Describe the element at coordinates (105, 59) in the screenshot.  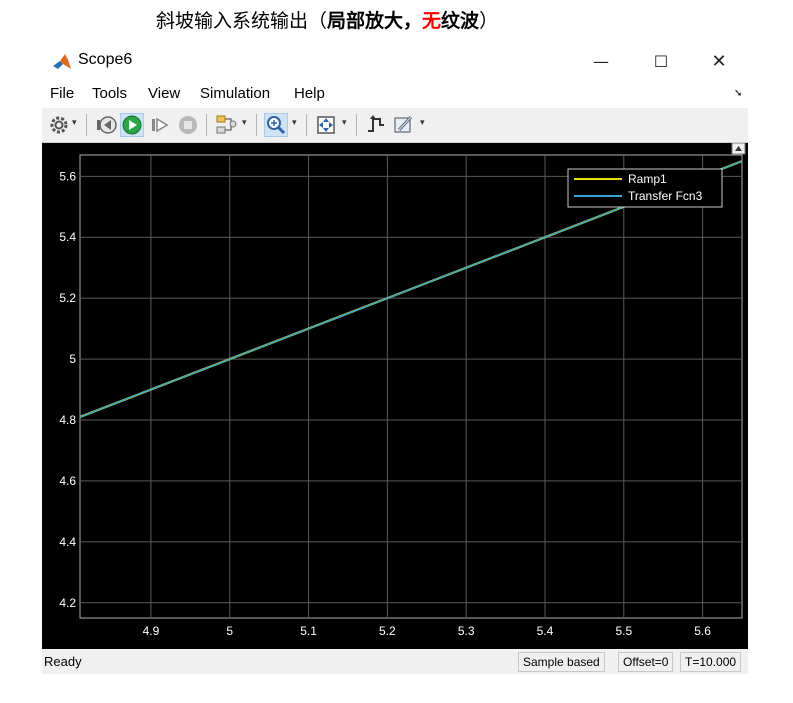
I see `window-title: Scope6` at that location.